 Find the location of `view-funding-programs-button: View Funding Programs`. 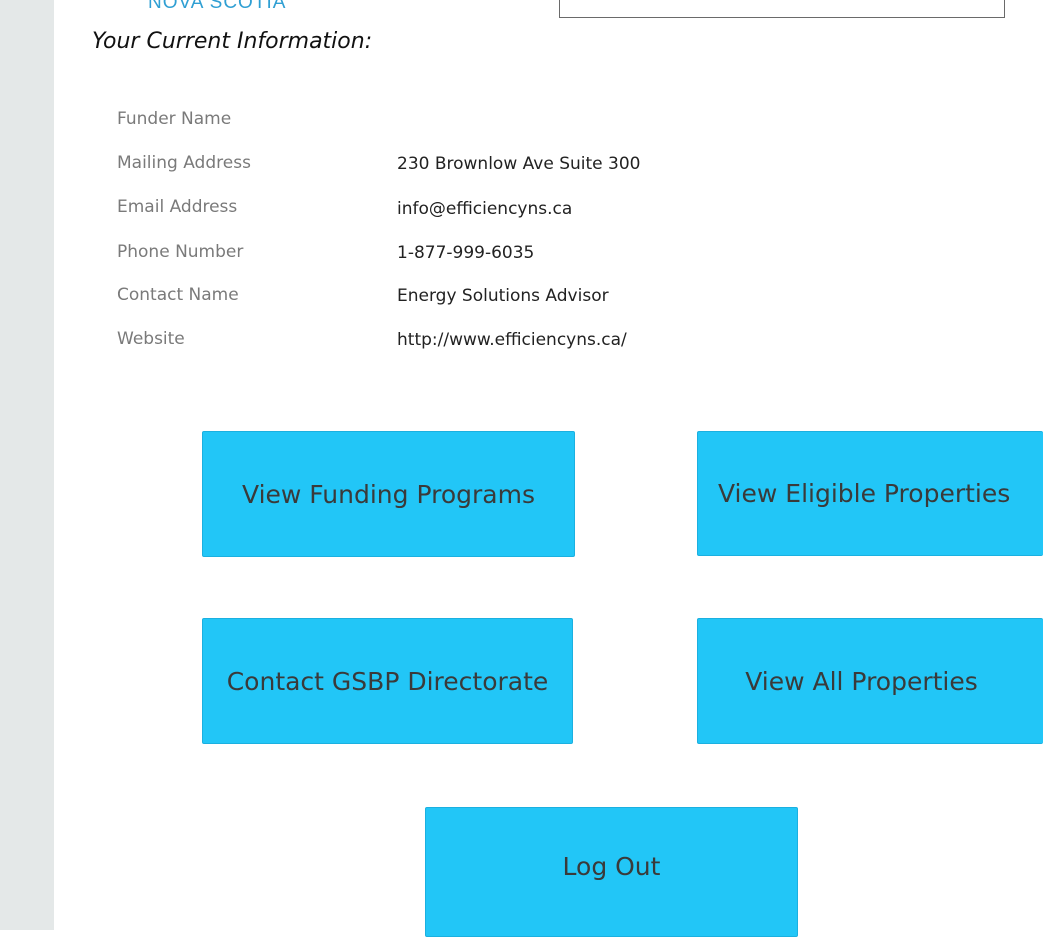

view-funding-programs-button: View Funding Programs is located at coordinates (388, 494).